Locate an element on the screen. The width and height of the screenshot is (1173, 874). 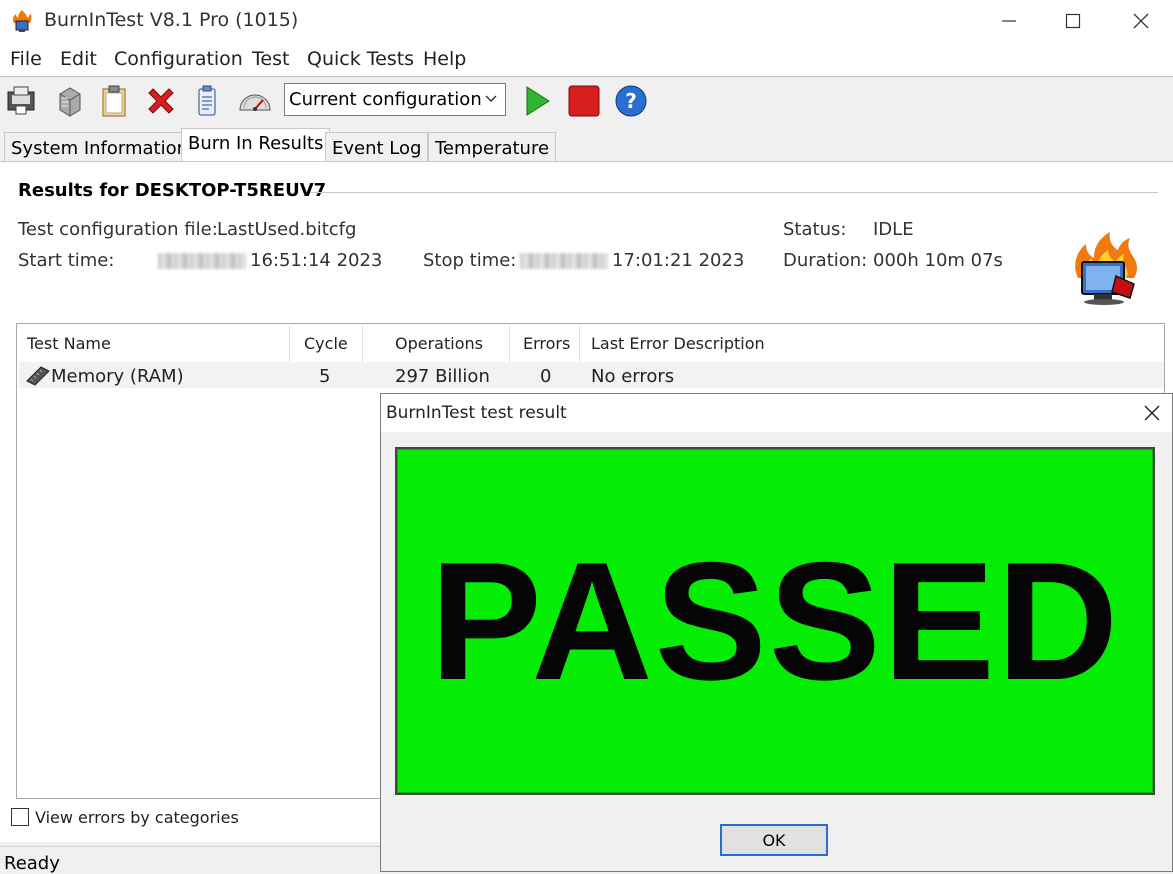
toolbar: ? is located at coordinates (586, 102).